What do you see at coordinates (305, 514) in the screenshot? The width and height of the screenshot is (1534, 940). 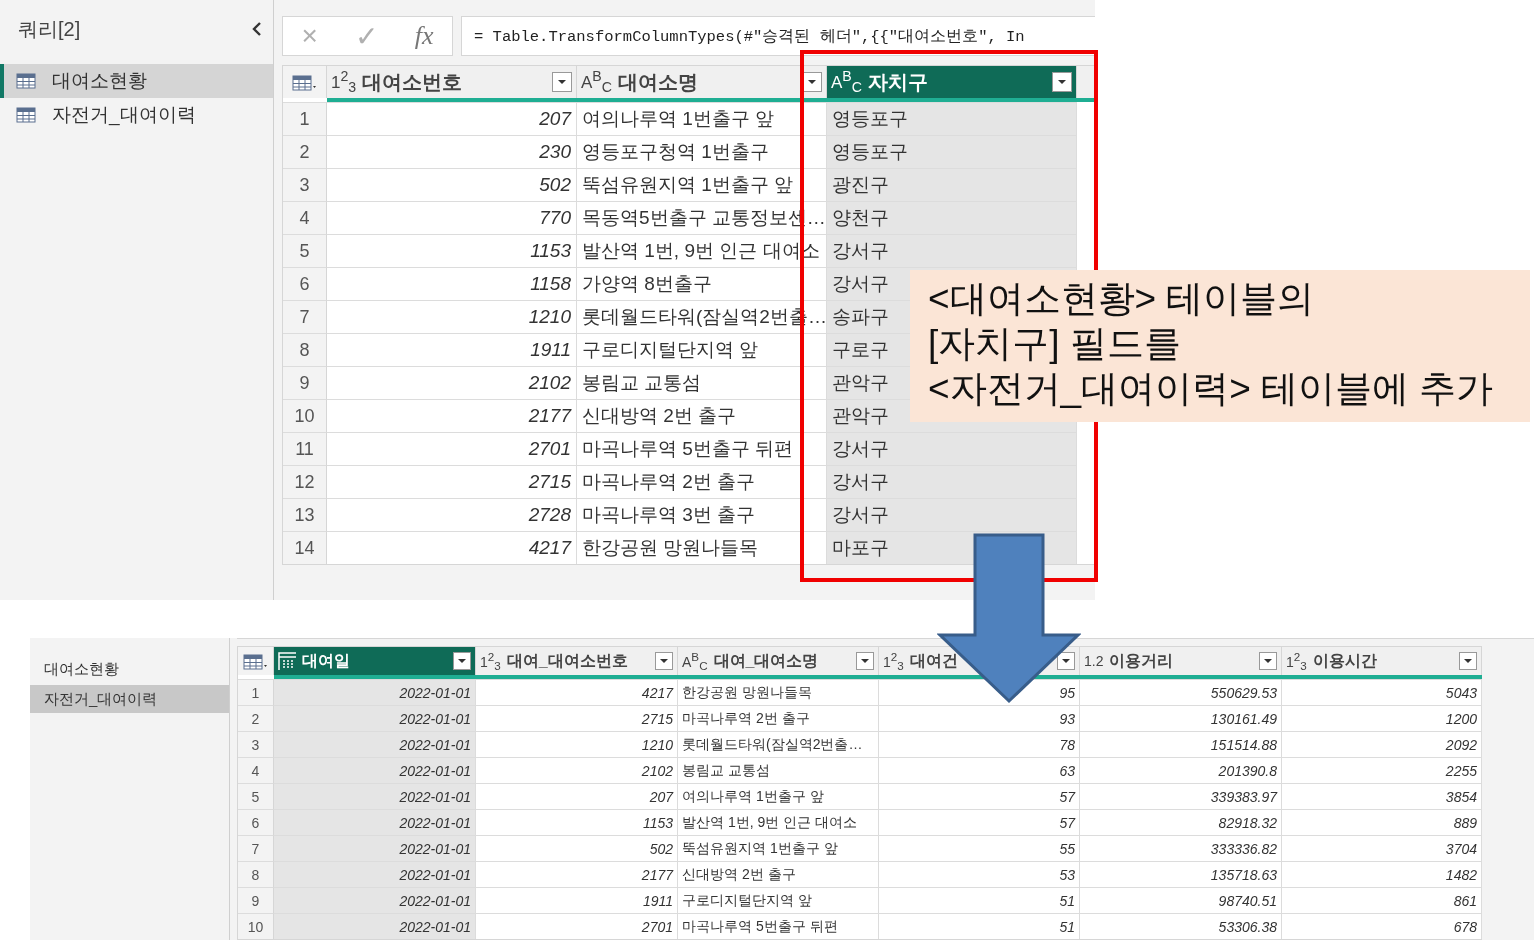 I see `row-number: 13` at bounding box center [305, 514].